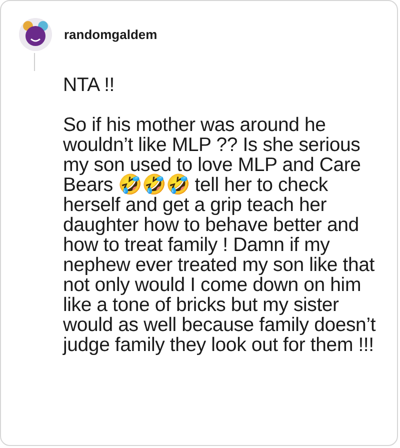 The image size is (400, 448). Describe the element at coordinates (89, 85) in the screenshot. I see `comment-text: NTA !!` at that location.